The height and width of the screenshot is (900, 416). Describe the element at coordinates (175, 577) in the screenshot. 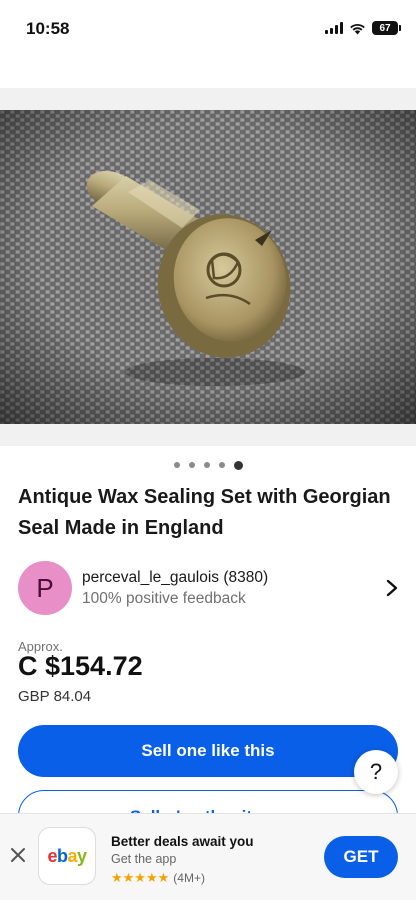

I see `seller-name: perceval_le_gaulois (8380)` at that location.